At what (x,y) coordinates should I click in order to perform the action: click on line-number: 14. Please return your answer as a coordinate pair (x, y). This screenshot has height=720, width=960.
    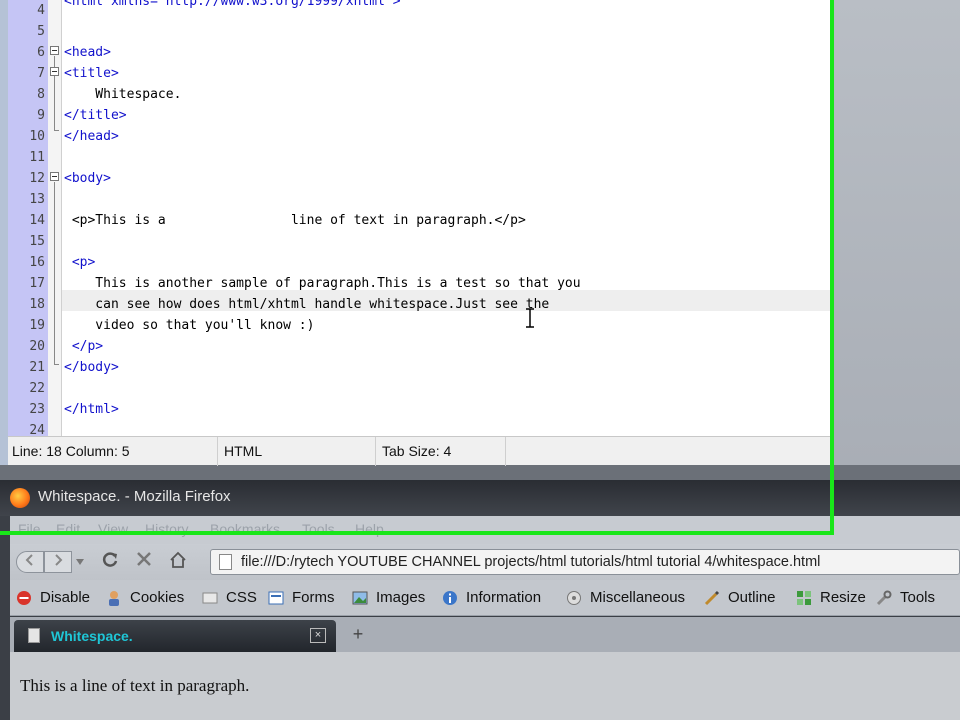
    Looking at the image, I should click on (37, 220).